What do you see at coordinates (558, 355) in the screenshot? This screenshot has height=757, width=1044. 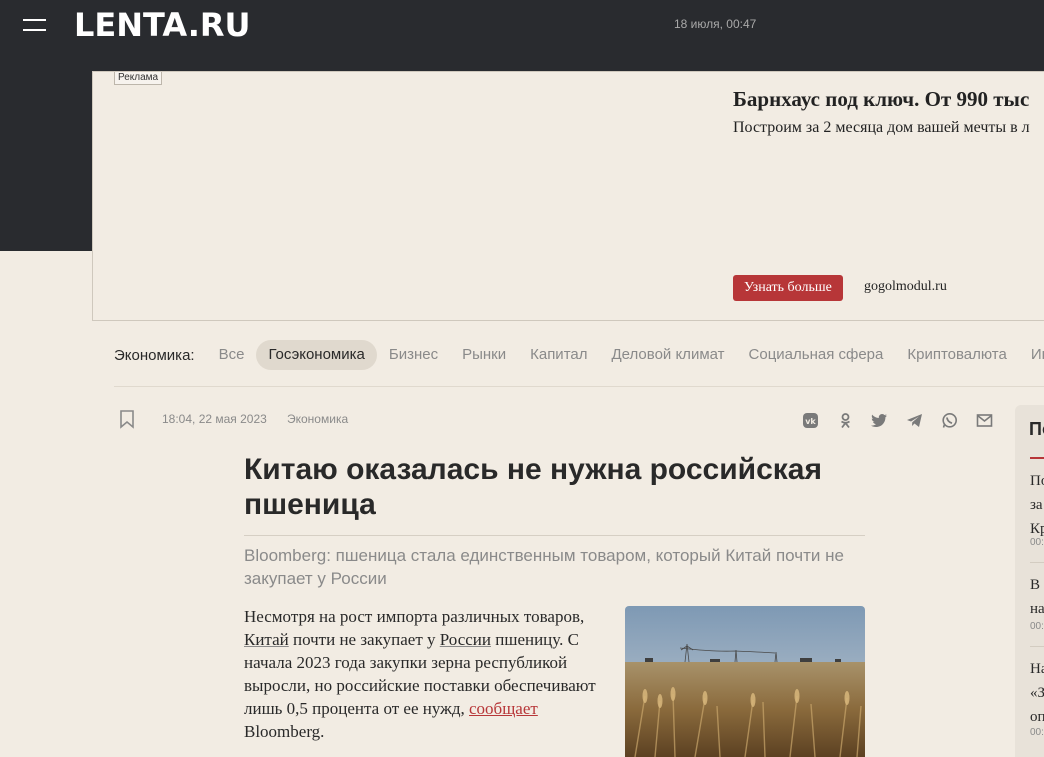 I see `rubric-capital: Капитал` at bounding box center [558, 355].